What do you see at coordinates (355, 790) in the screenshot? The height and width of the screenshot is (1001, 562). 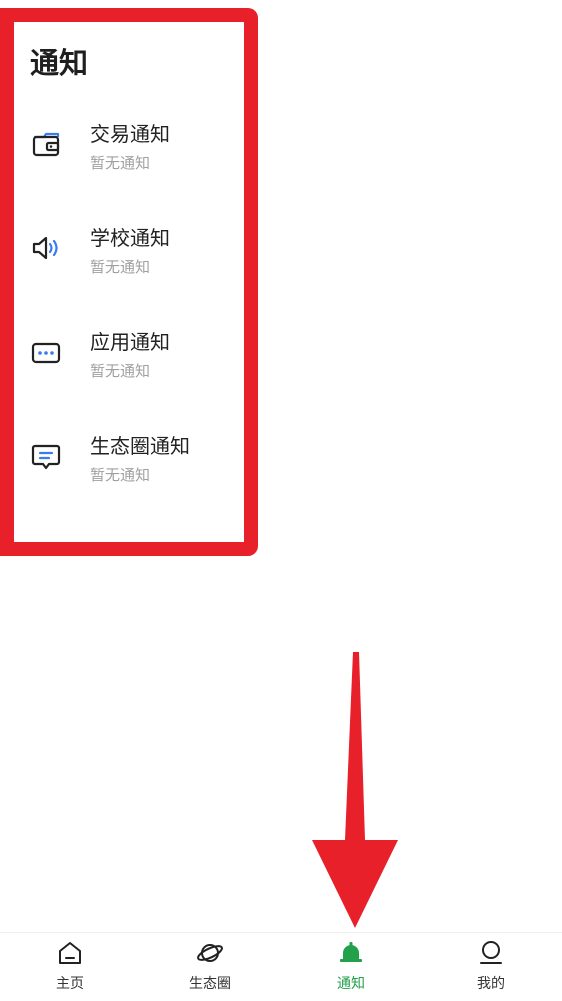 I see `arrow-down-icon` at bounding box center [355, 790].